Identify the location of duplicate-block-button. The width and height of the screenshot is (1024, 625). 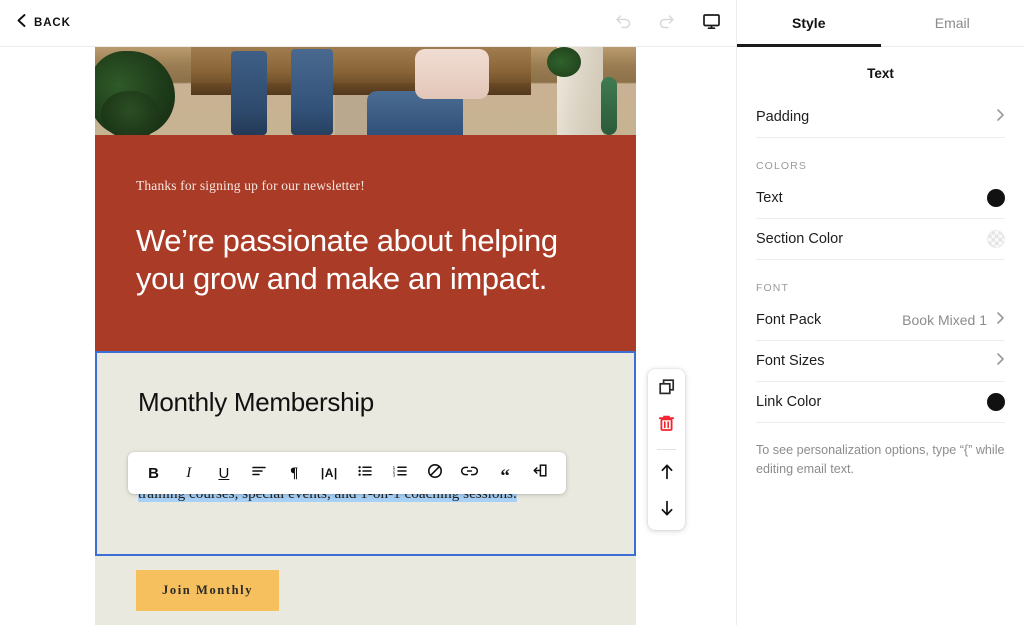
(667, 389).